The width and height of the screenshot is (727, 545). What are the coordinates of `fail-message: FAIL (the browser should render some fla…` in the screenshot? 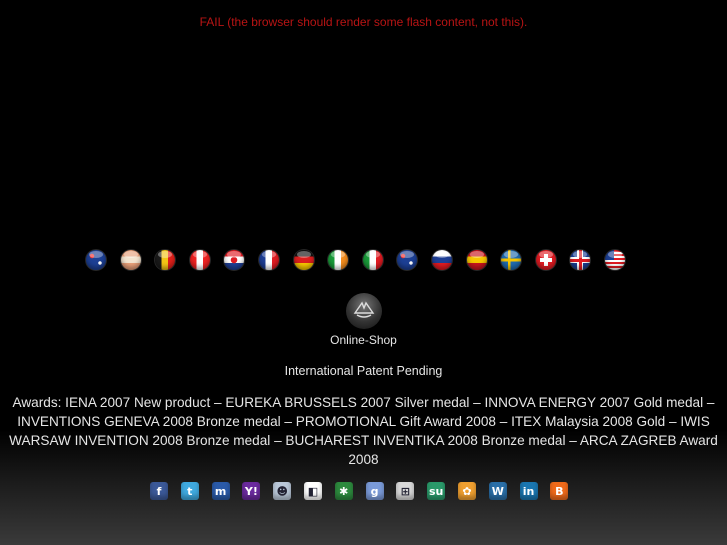 It's located at (363, 22).